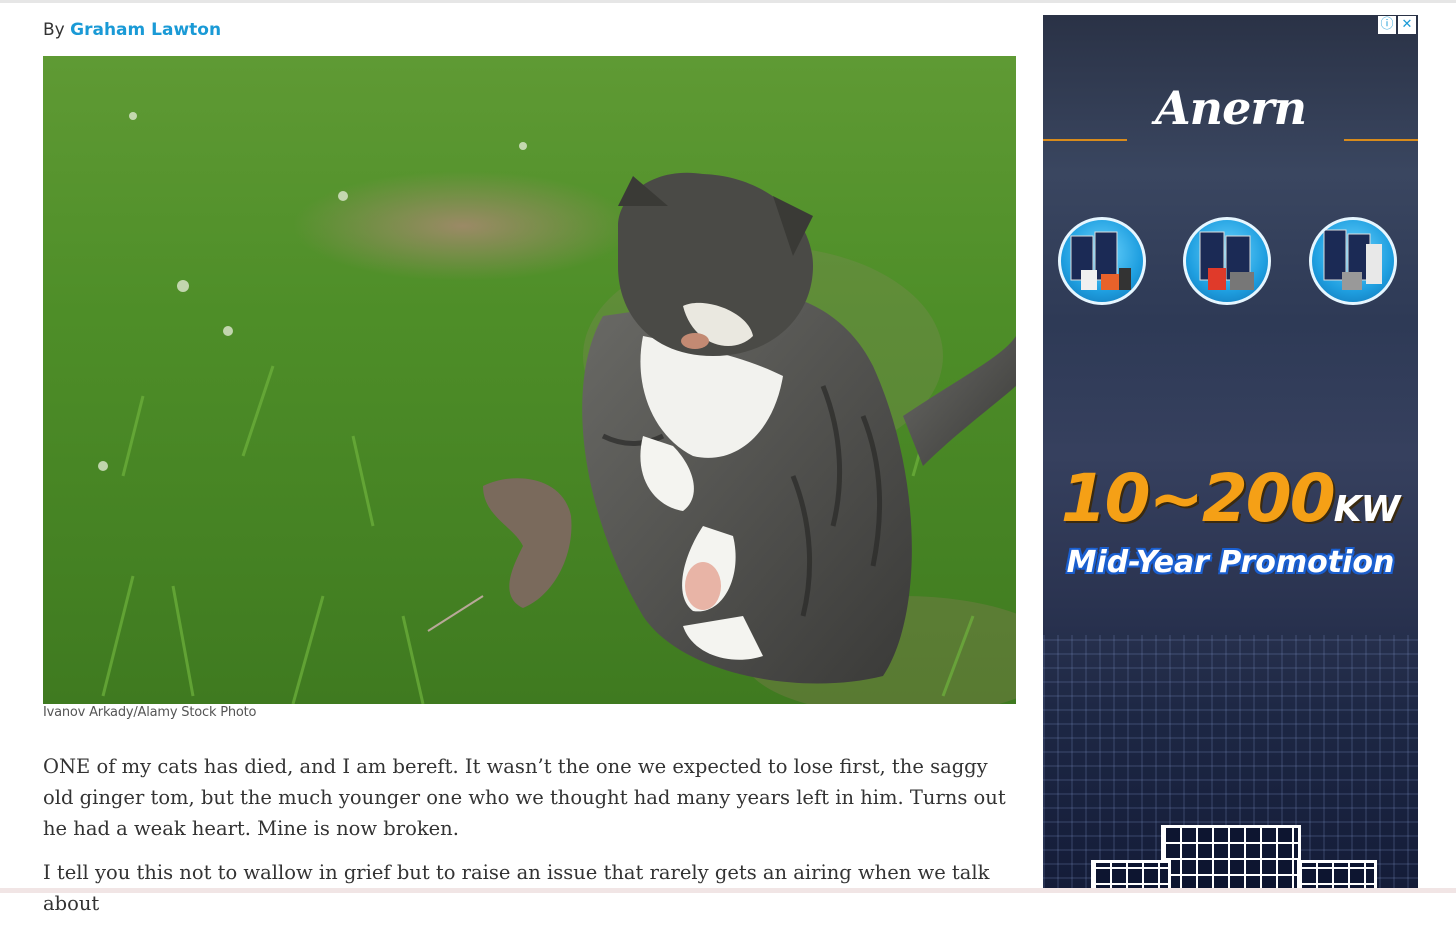 The image size is (1456, 932). I want to click on byline: By Graham Lawton, so click(132, 30).